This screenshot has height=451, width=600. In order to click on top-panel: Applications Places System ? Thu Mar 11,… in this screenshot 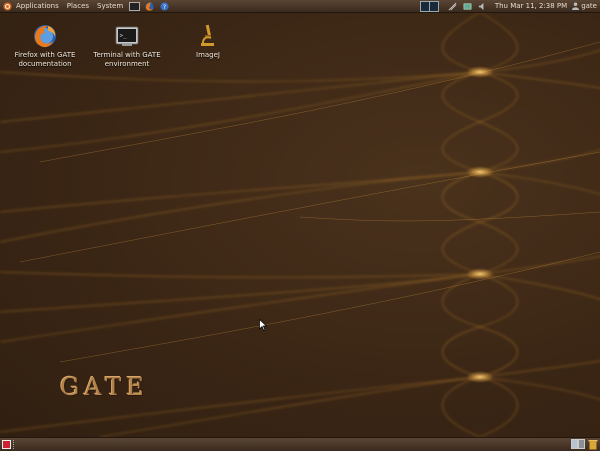, I will do `click(300, 6)`.